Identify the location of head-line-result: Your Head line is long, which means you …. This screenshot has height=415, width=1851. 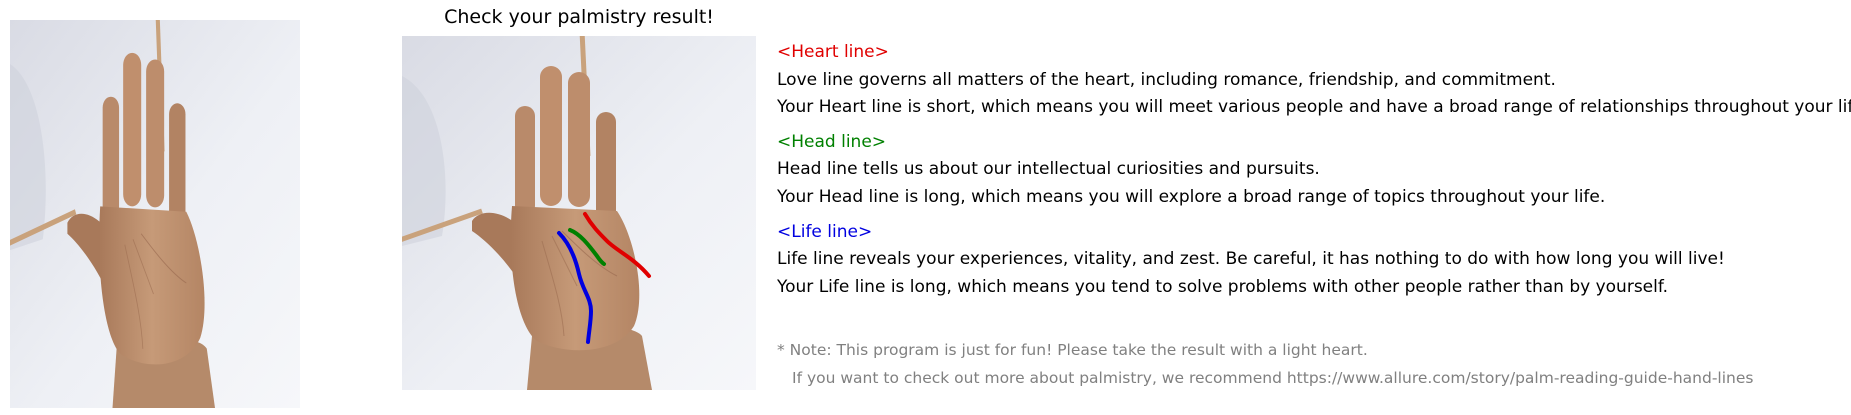
(1191, 197).